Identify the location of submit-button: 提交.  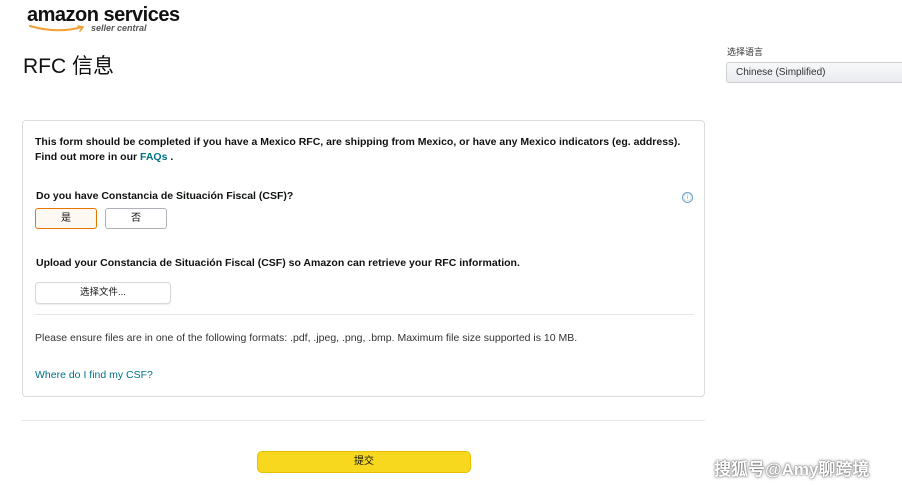
(364, 462).